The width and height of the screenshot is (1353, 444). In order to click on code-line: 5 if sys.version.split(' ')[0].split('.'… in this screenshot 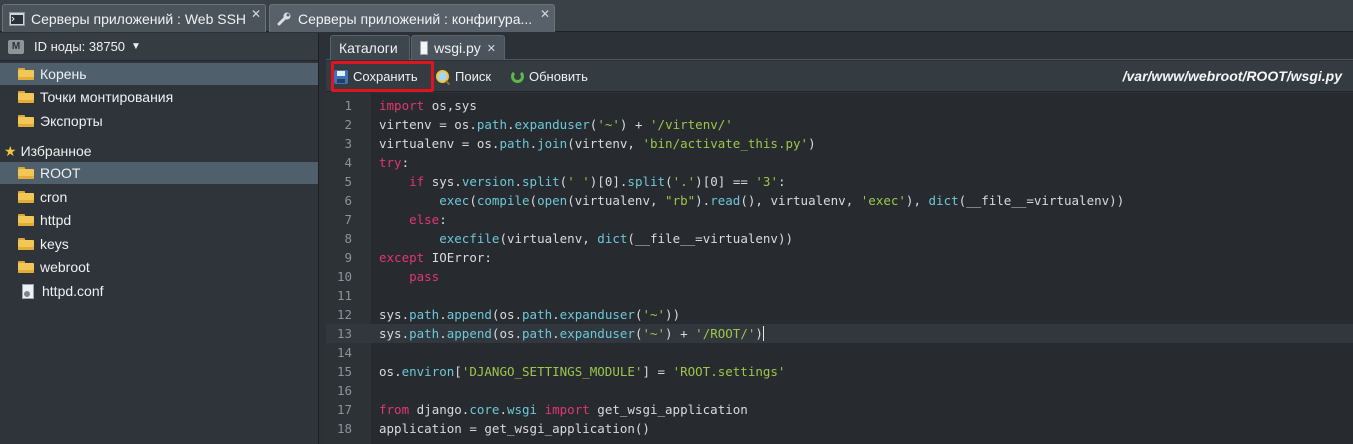, I will do `click(839, 181)`.